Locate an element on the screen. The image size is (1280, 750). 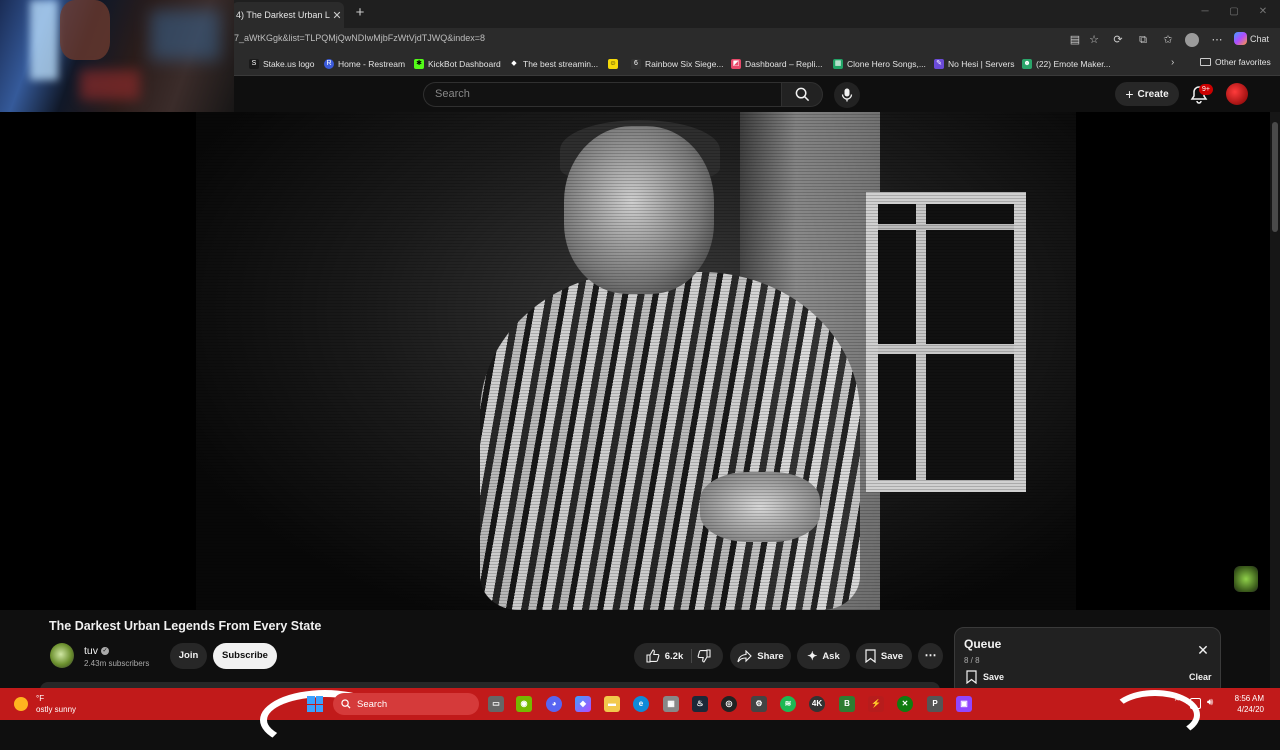
snapchat-icon: ☺ is located at coordinates (613, 64).